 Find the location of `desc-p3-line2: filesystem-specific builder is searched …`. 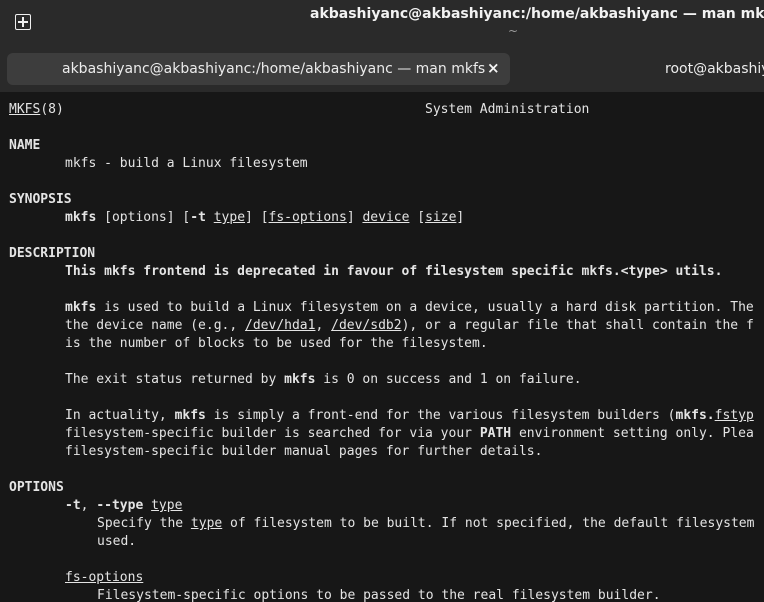

desc-p3-line2: filesystem-specific builder is searched … is located at coordinates (409, 433).